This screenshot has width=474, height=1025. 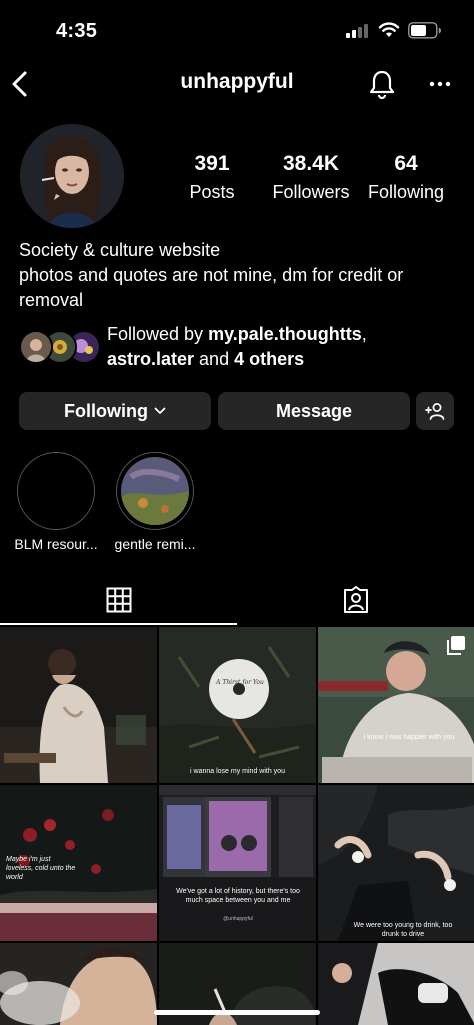 What do you see at coordinates (424, 30) in the screenshot?
I see `battery-icon` at bounding box center [424, 30].